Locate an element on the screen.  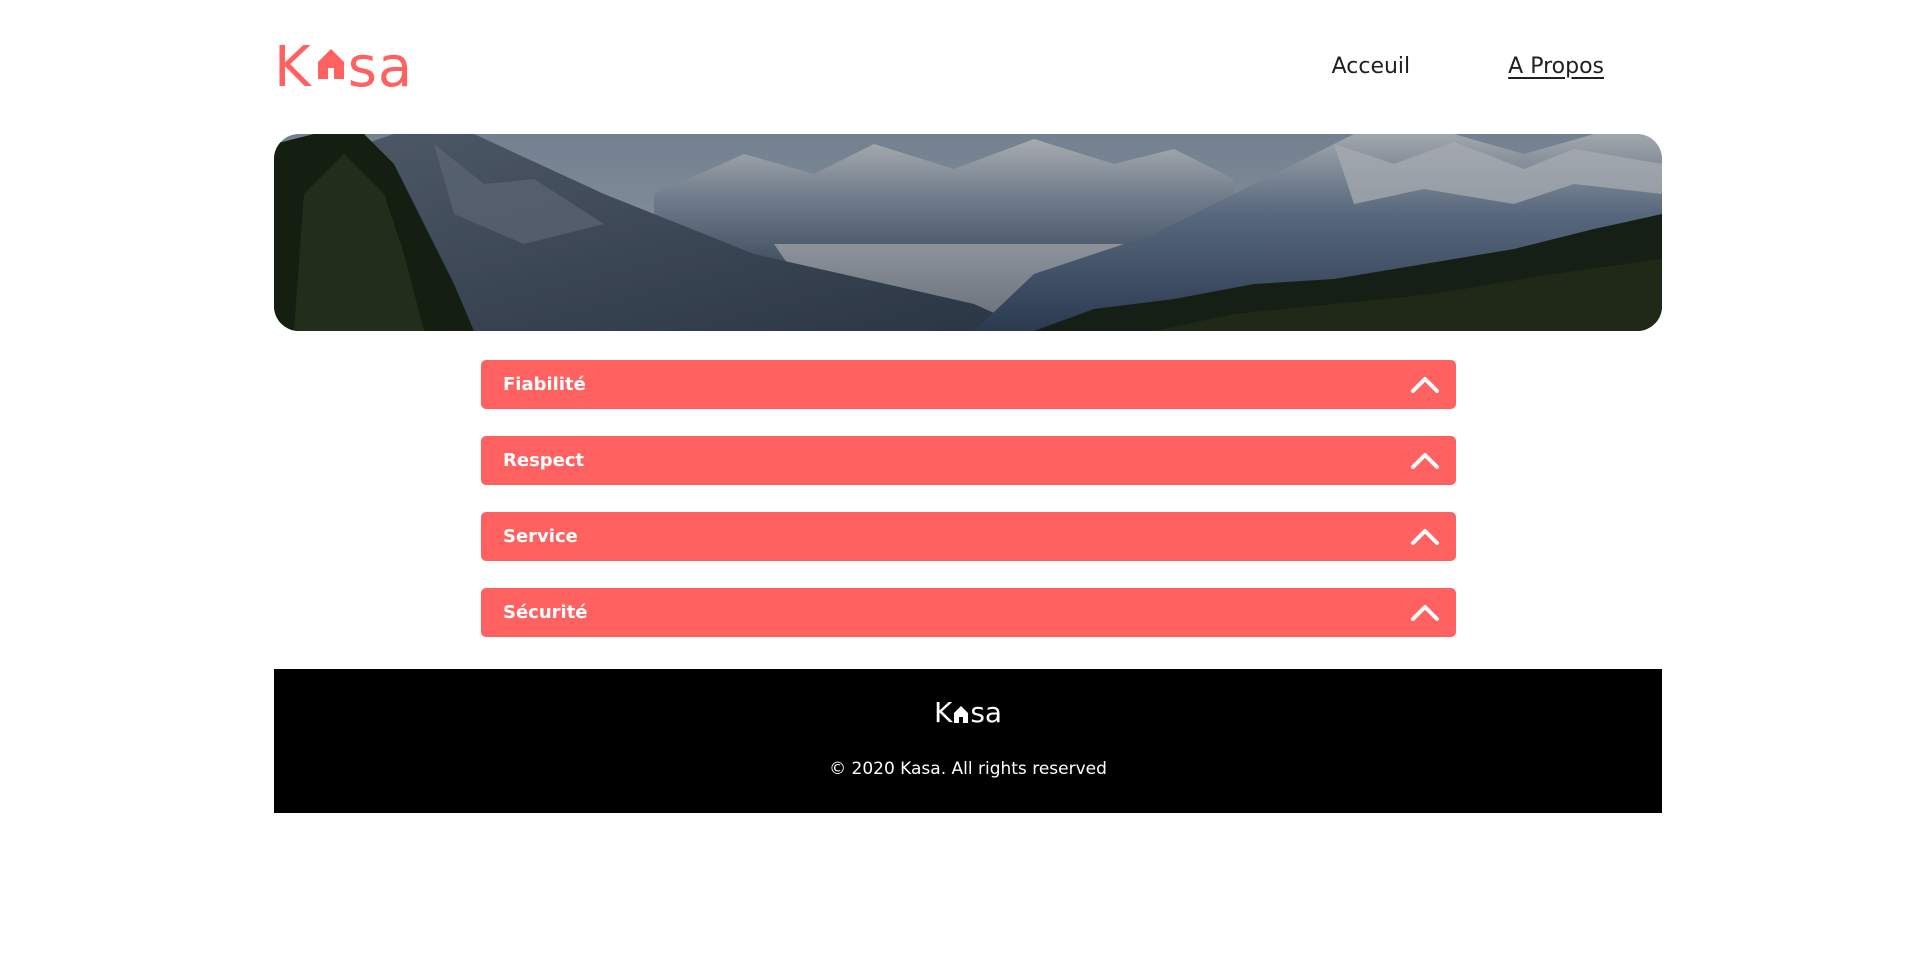
kasa-logo: K sa is located at coordinates (343, 67).